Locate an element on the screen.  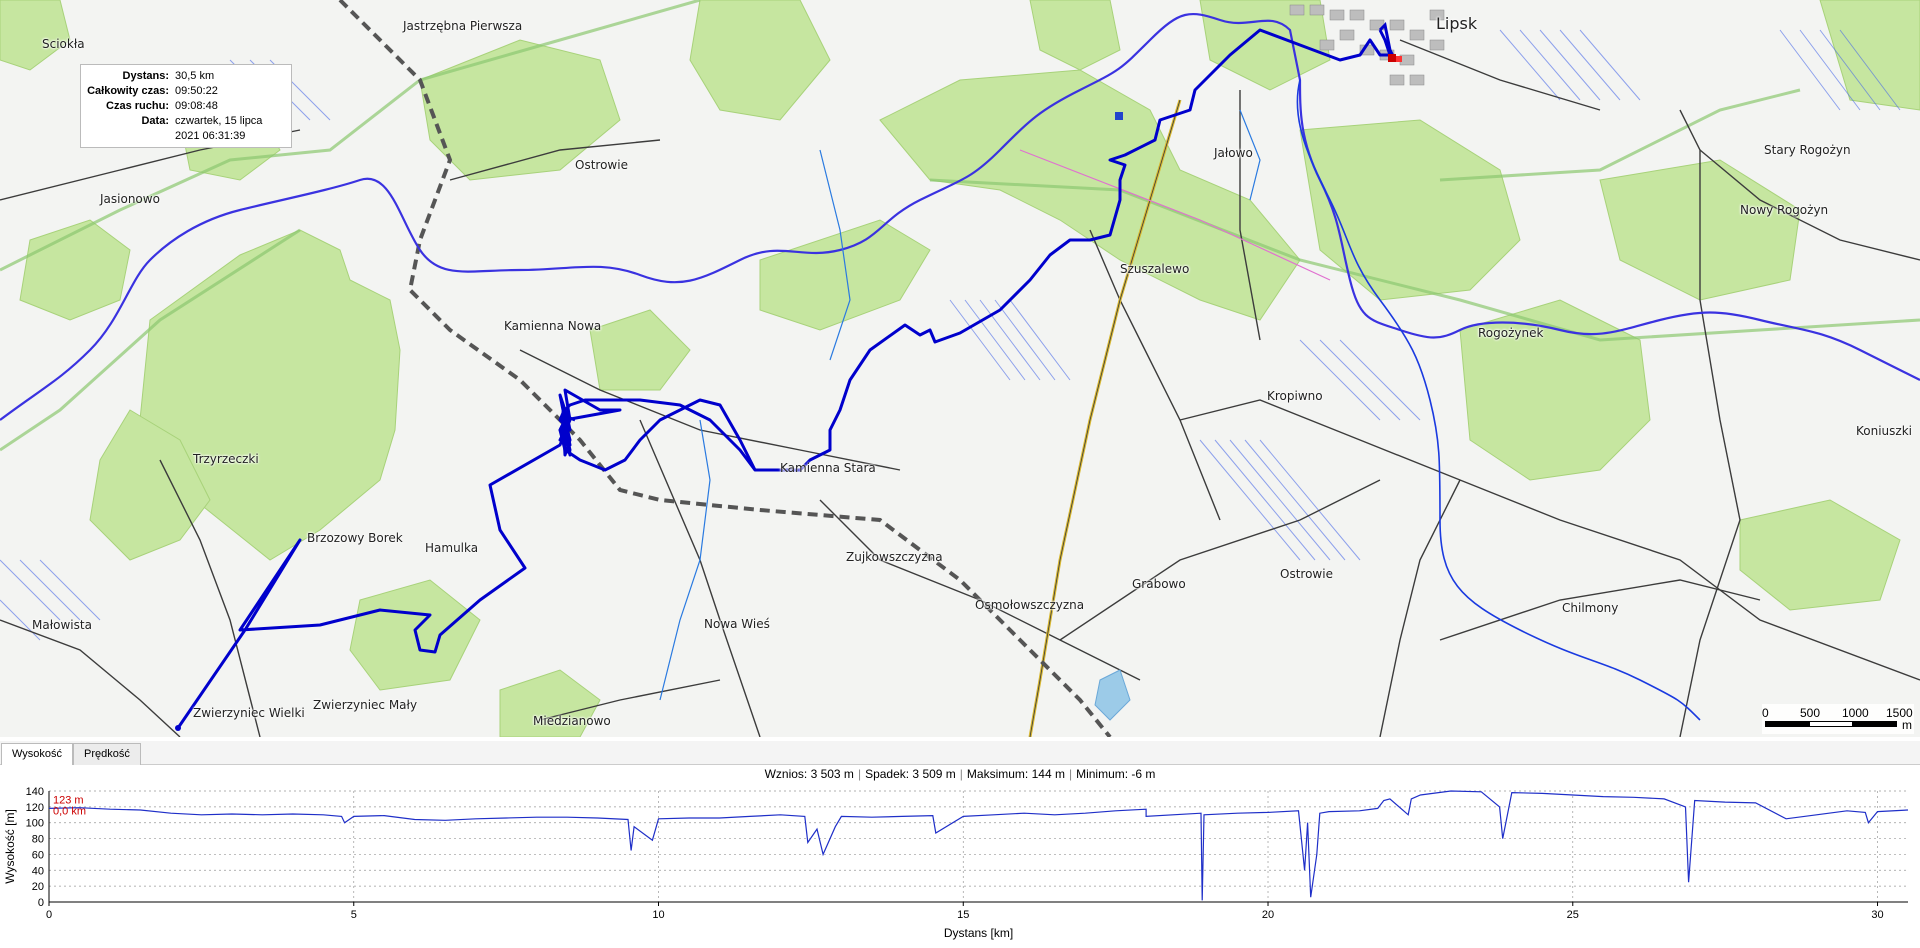
x-tick-label: 20 is located at coordinates (1268, 915).